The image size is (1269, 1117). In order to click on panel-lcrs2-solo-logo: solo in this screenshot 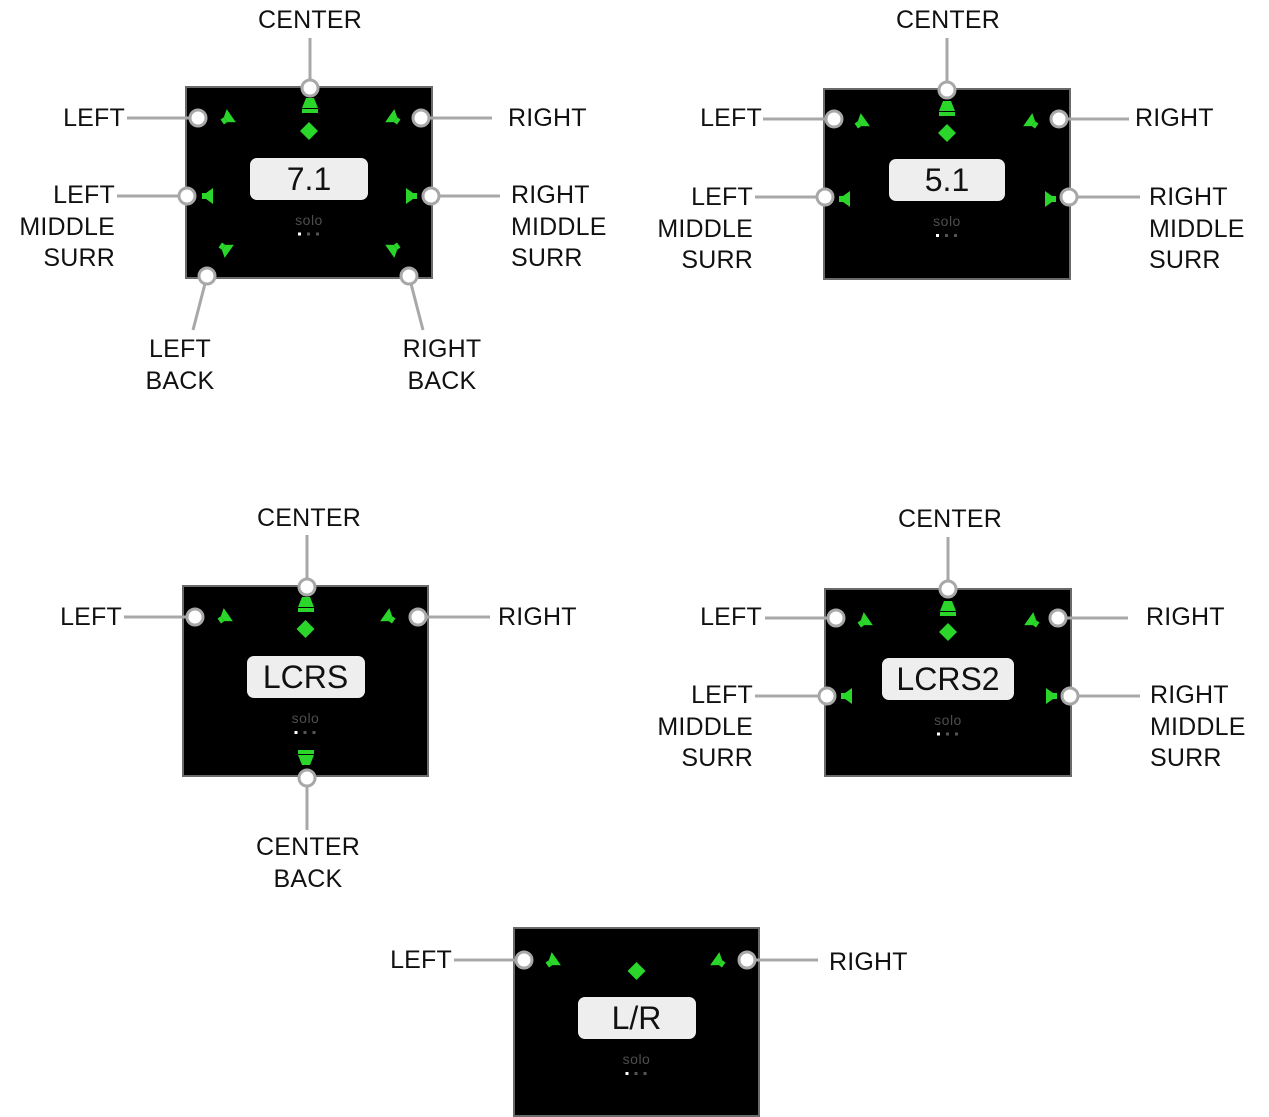, I will do `click(948, 719)`.